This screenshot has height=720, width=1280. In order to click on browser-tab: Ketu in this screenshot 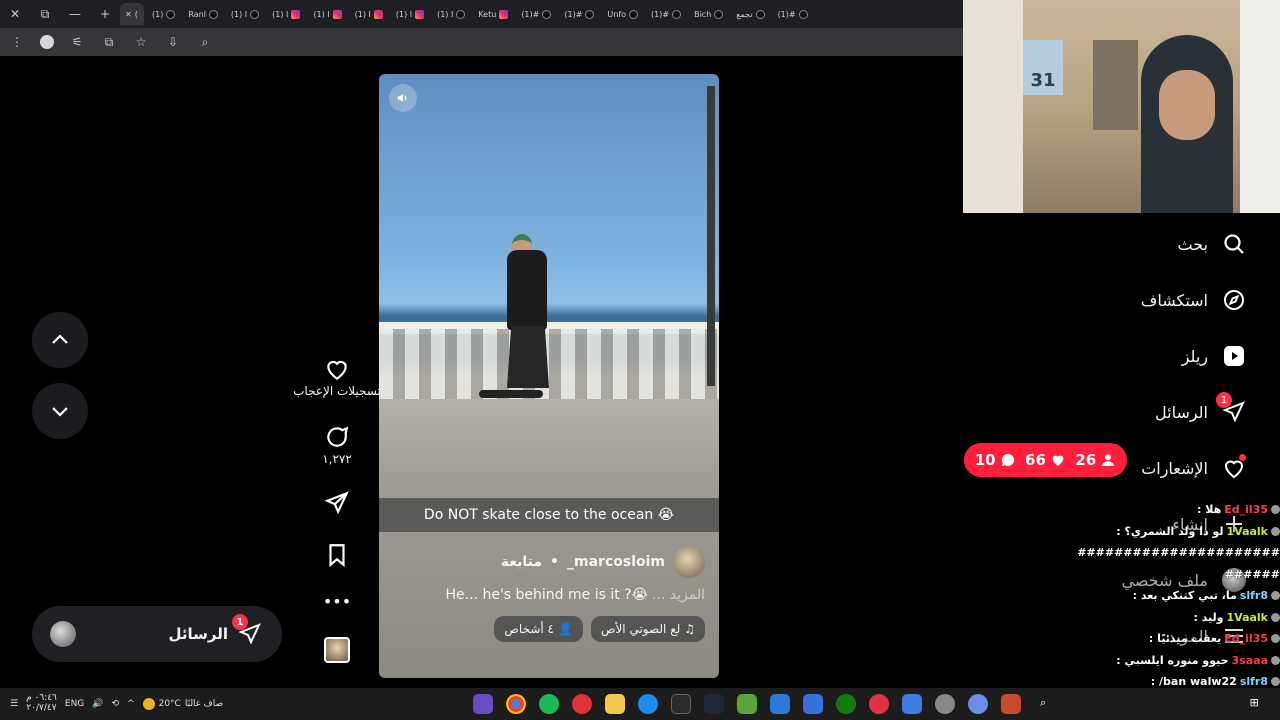, I will do `click(493, 14)`.